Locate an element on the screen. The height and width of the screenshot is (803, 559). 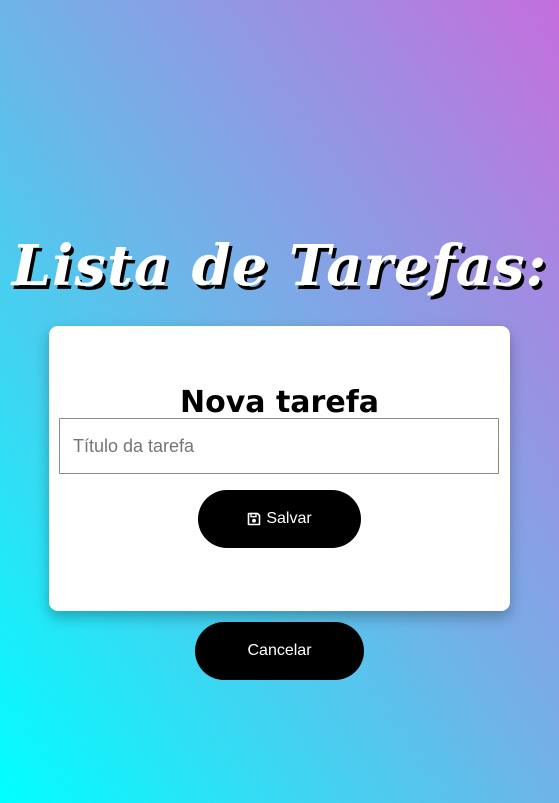
task-title-input is located at coordinates (279, 446).